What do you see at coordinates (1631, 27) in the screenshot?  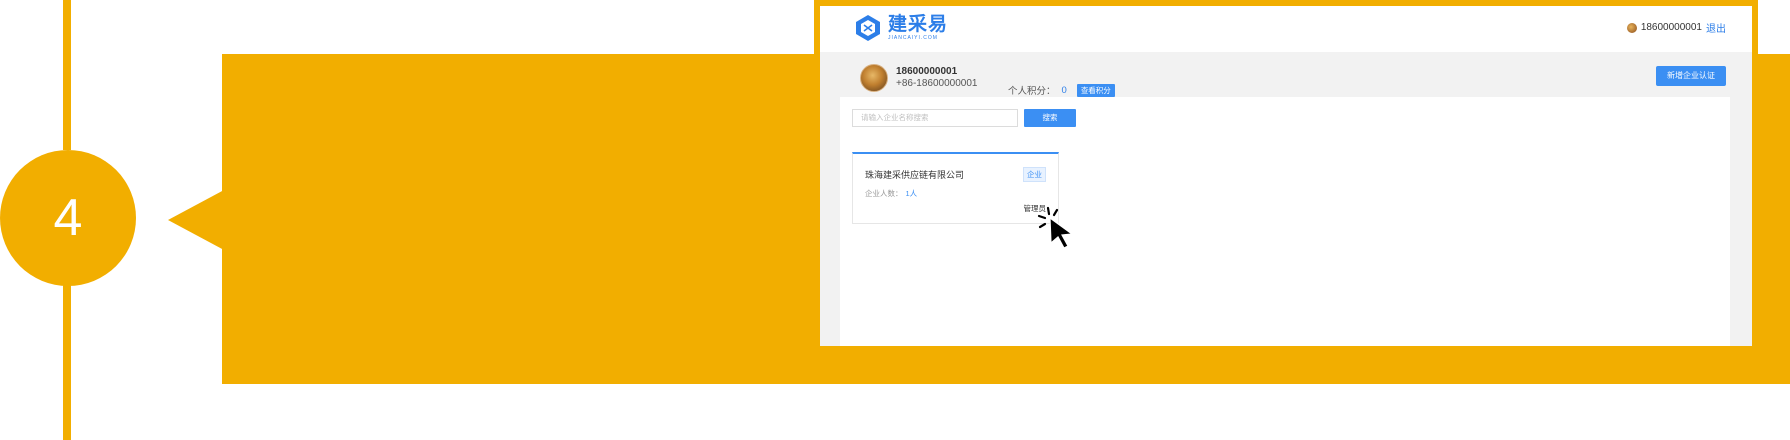 I see `user-avatar-icon` at bounding box center [1631, 27].